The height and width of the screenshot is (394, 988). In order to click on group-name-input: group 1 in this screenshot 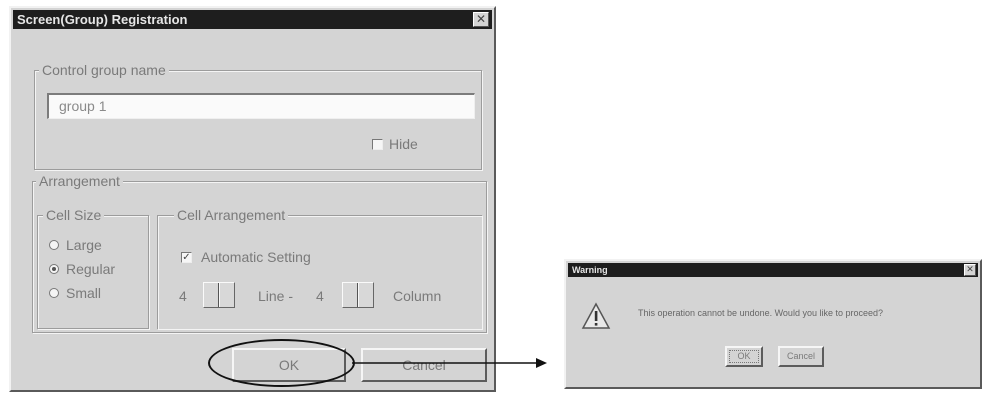, I will do `click(261, 106)`.